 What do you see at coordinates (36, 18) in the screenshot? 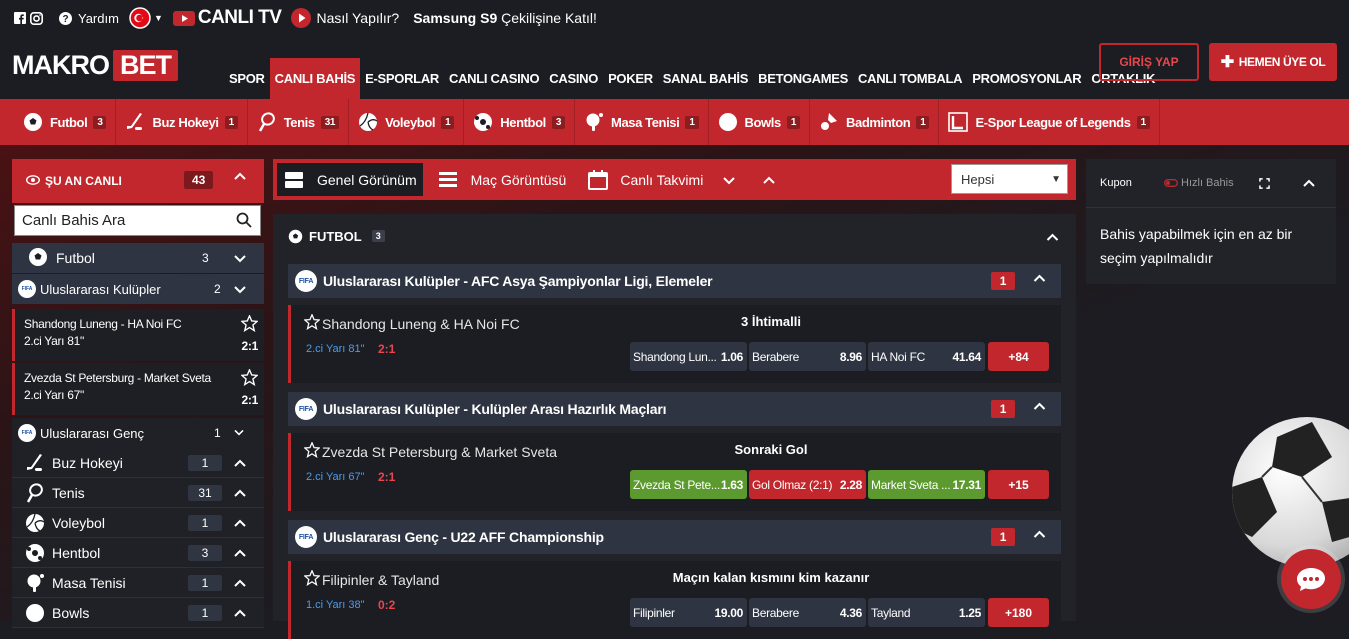
I see `instagram-icon` at bounding box center [36, 18].